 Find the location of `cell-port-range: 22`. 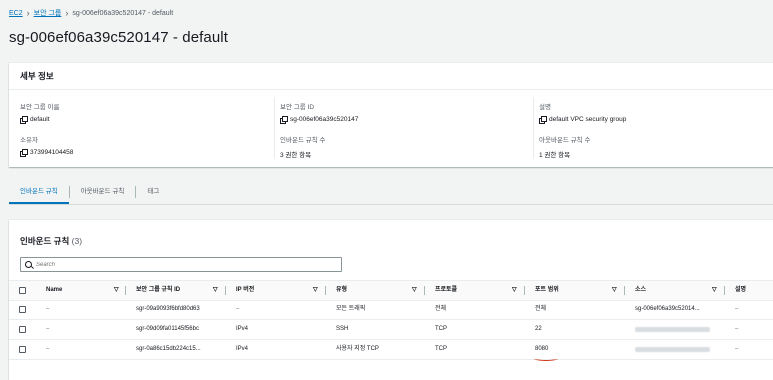

cell-port-range: 22 is located at coordinates (538, 329).